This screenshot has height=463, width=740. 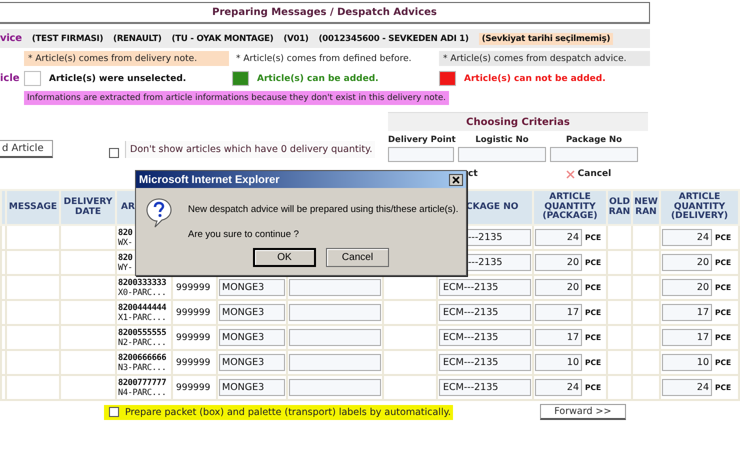 What do you see at coordinates (296, 39) in the screenshot?
I see `info-item: (V01)` at bounding box center [296, 39].